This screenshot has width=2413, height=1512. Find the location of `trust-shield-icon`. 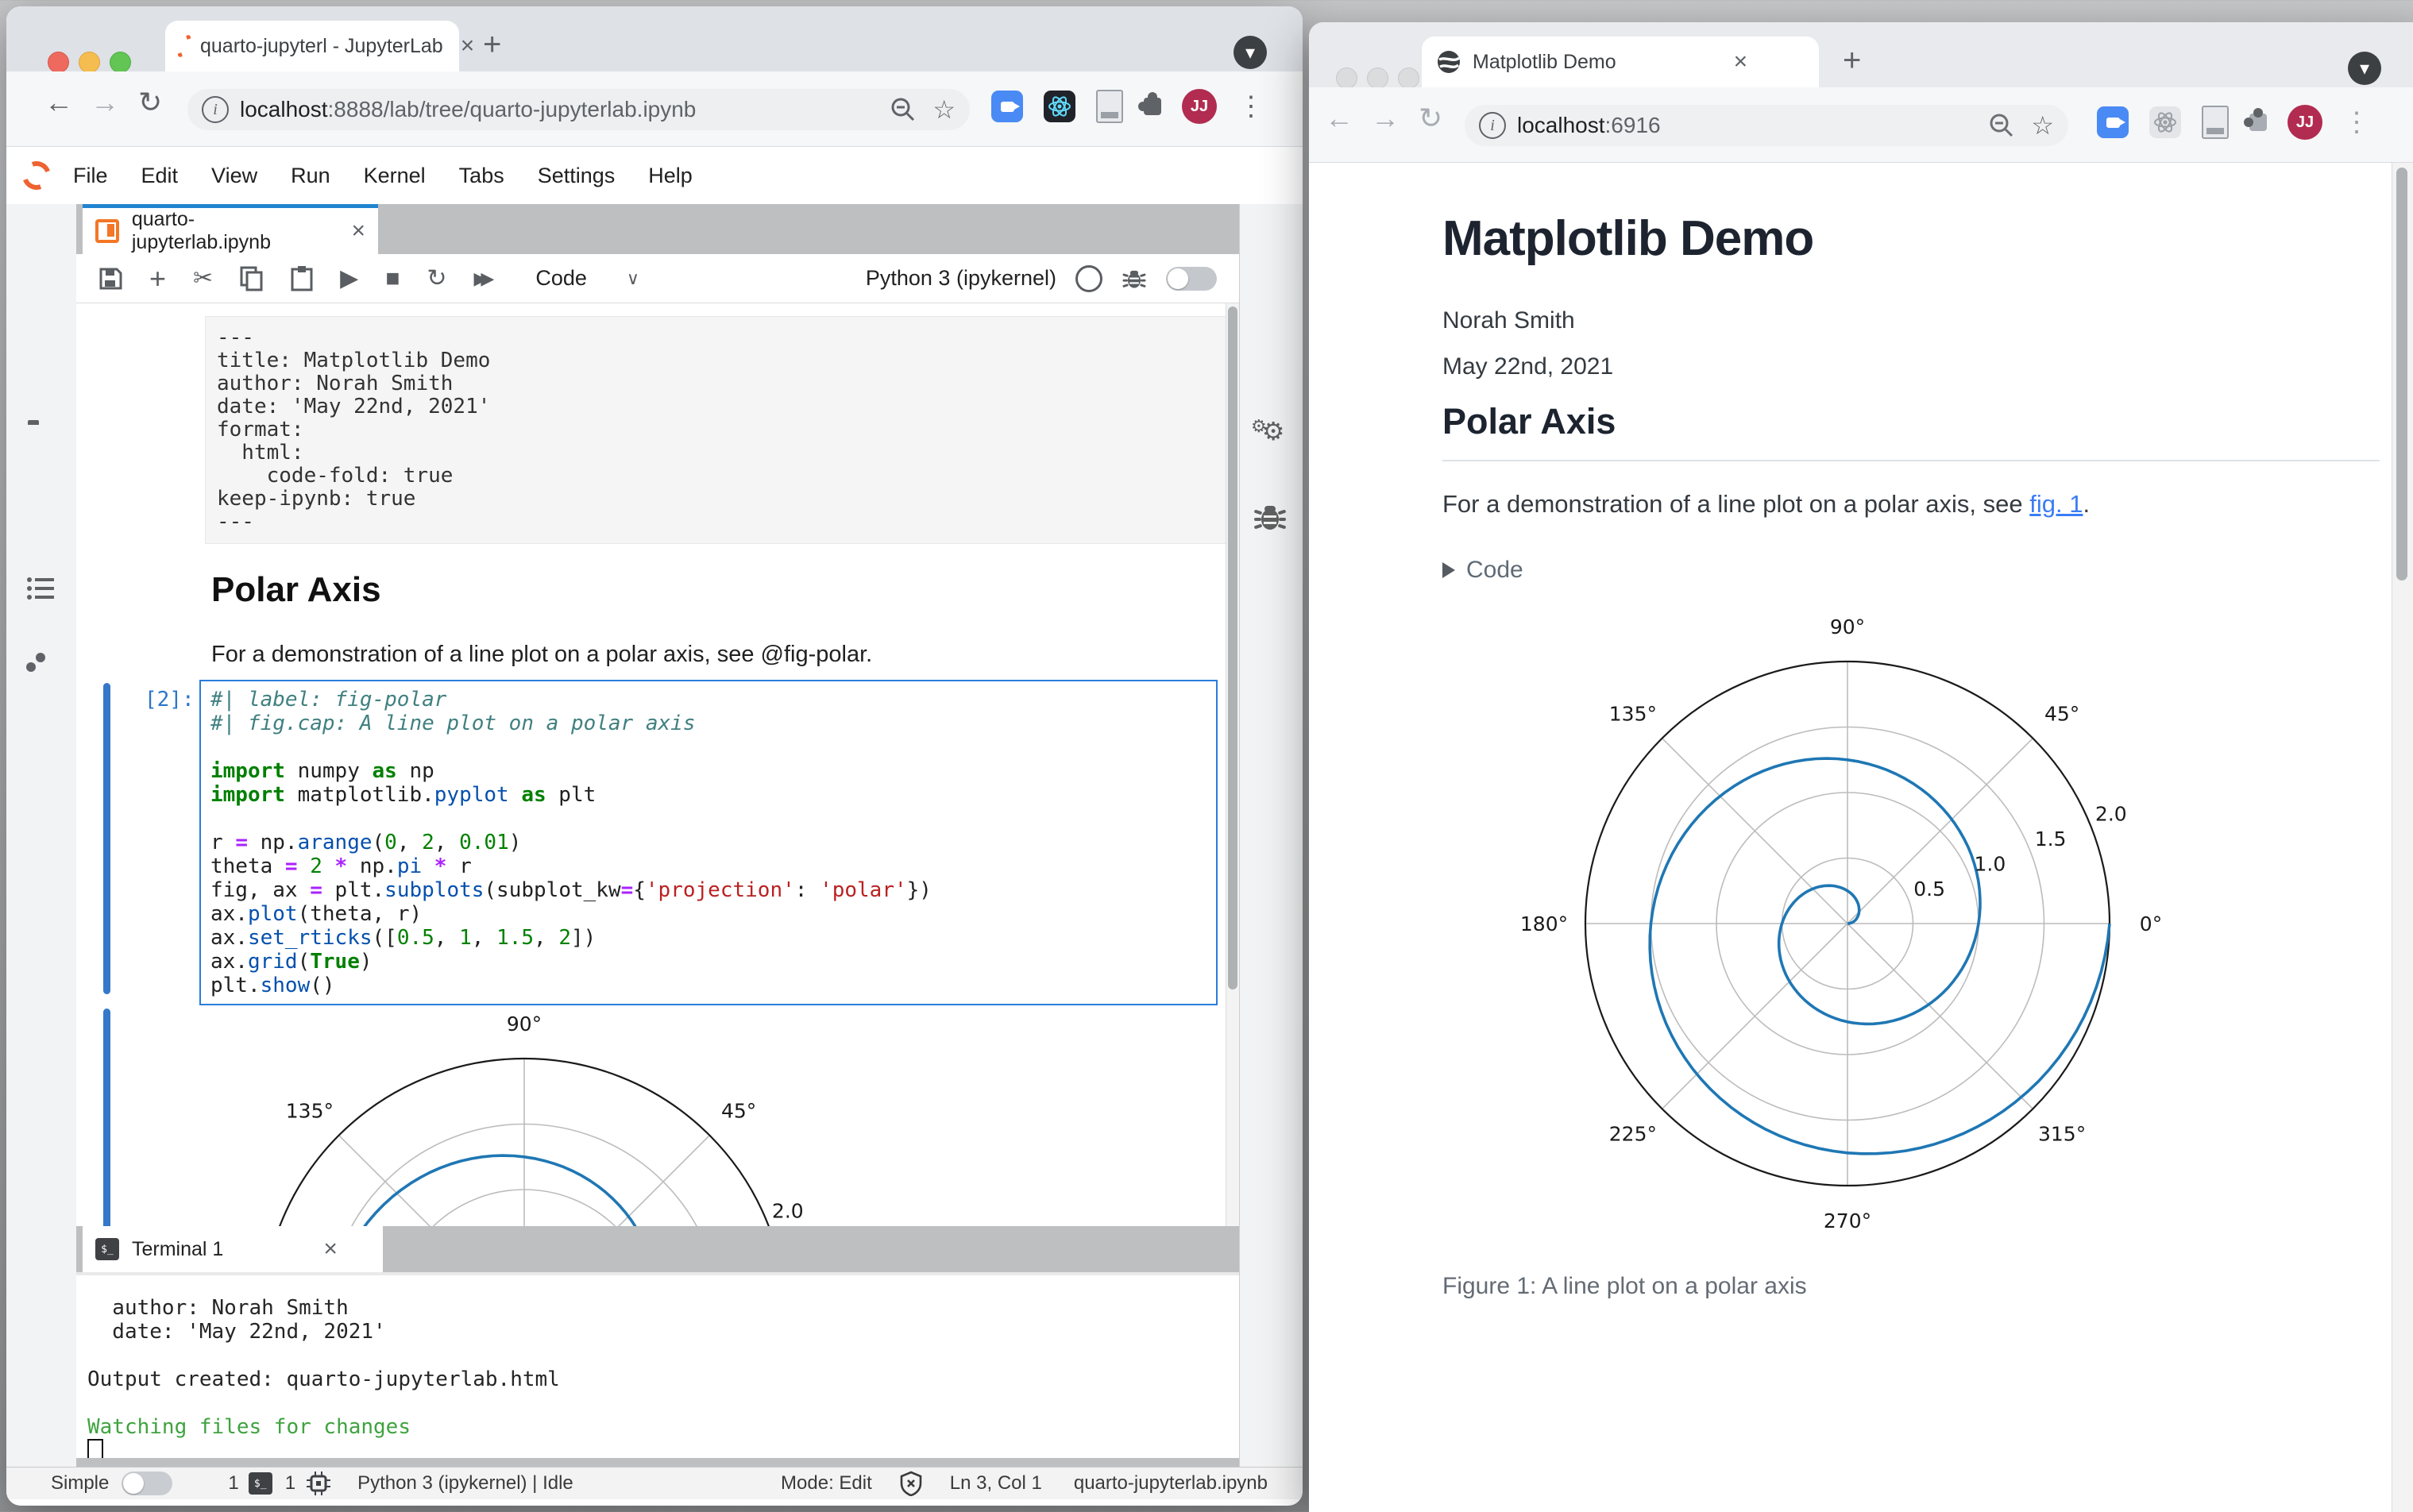

trust-shield-icon is located at coordinates (911, 1483).